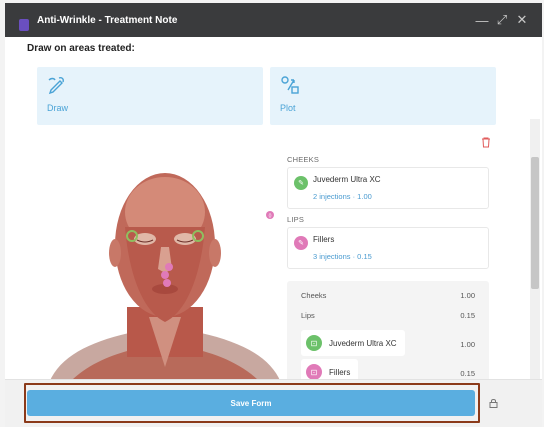  Describe the element at coordinates (303, 159) in the screenshot. I see `cheeks-area-label: CHEEKS` at that location.